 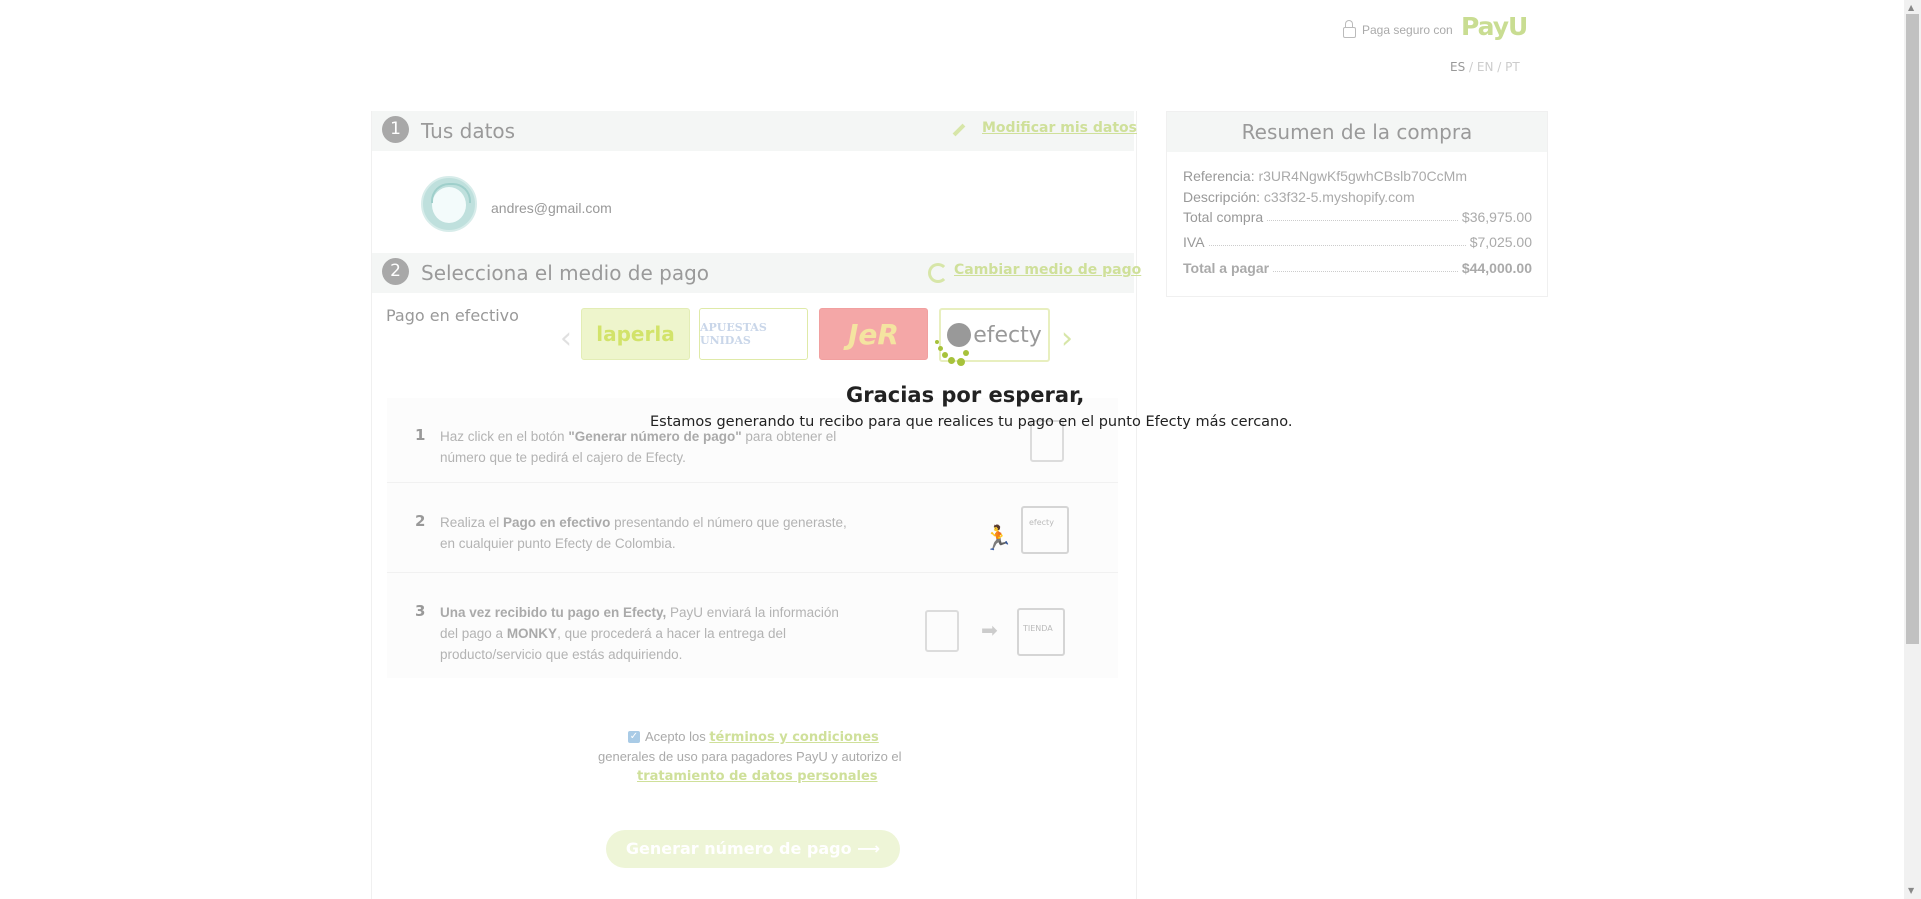 What do you see at coordinates (1512, 67) in the screenshot?
I see `lang-pt: PT` at bounding box center [1512, 67].